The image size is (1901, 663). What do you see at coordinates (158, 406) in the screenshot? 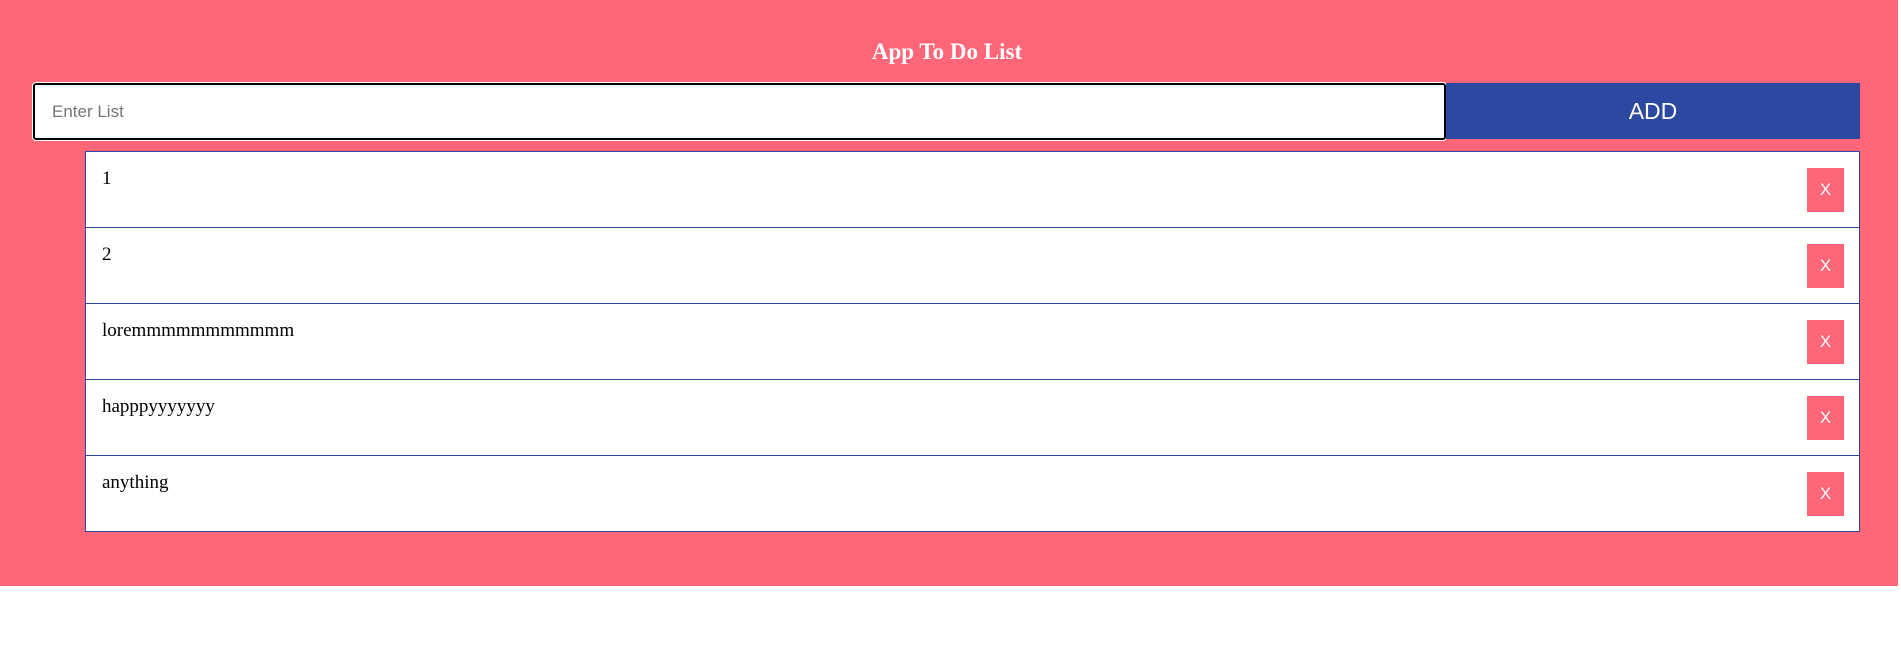
I see `todo-text: happpyyyyyyy` at bounding box center [158, 406].